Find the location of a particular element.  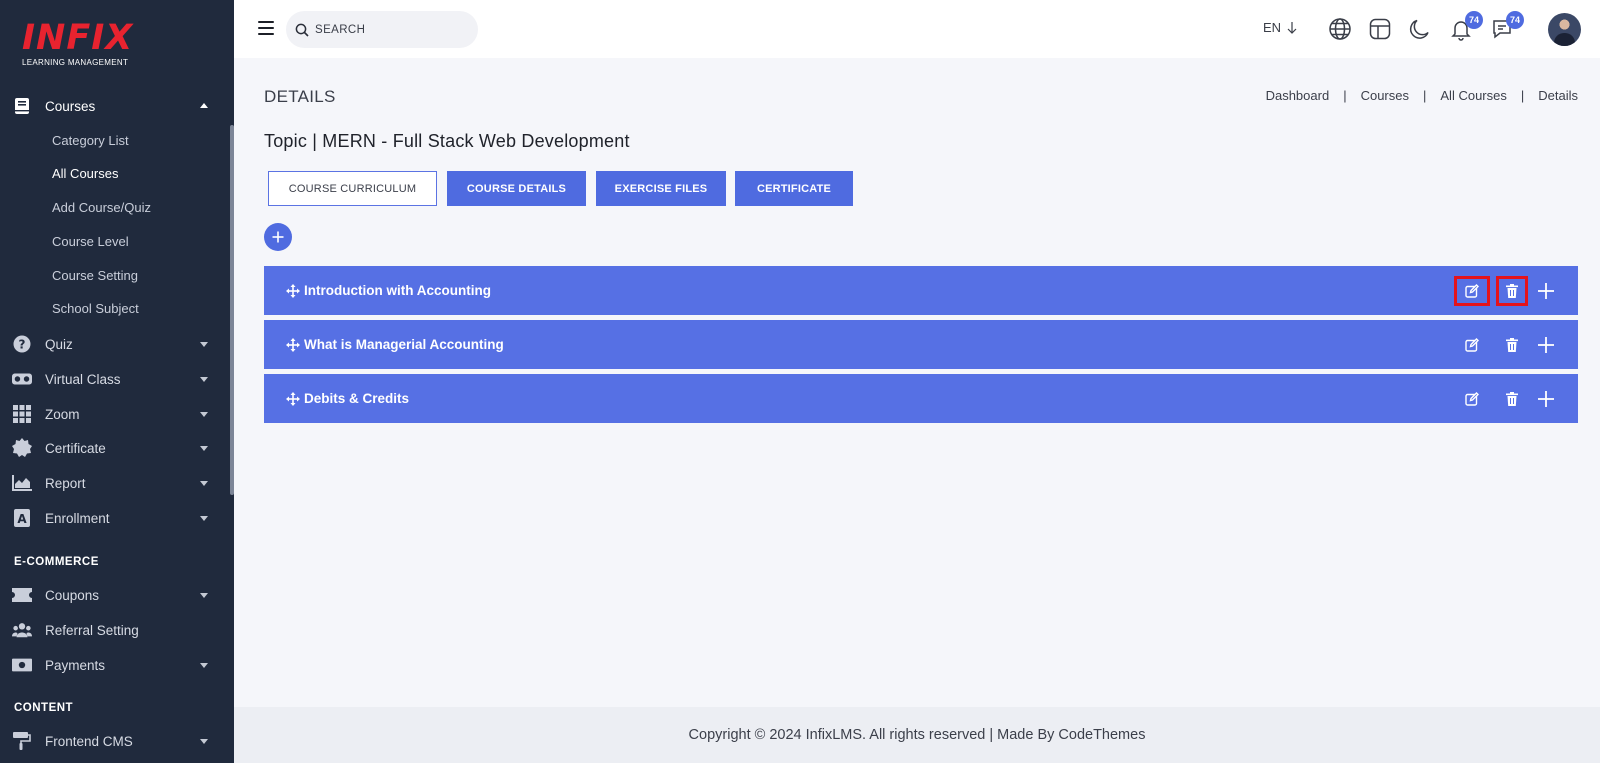

tab-exercise-files: EXERCISE FILES is located at coordinates (661, 188).